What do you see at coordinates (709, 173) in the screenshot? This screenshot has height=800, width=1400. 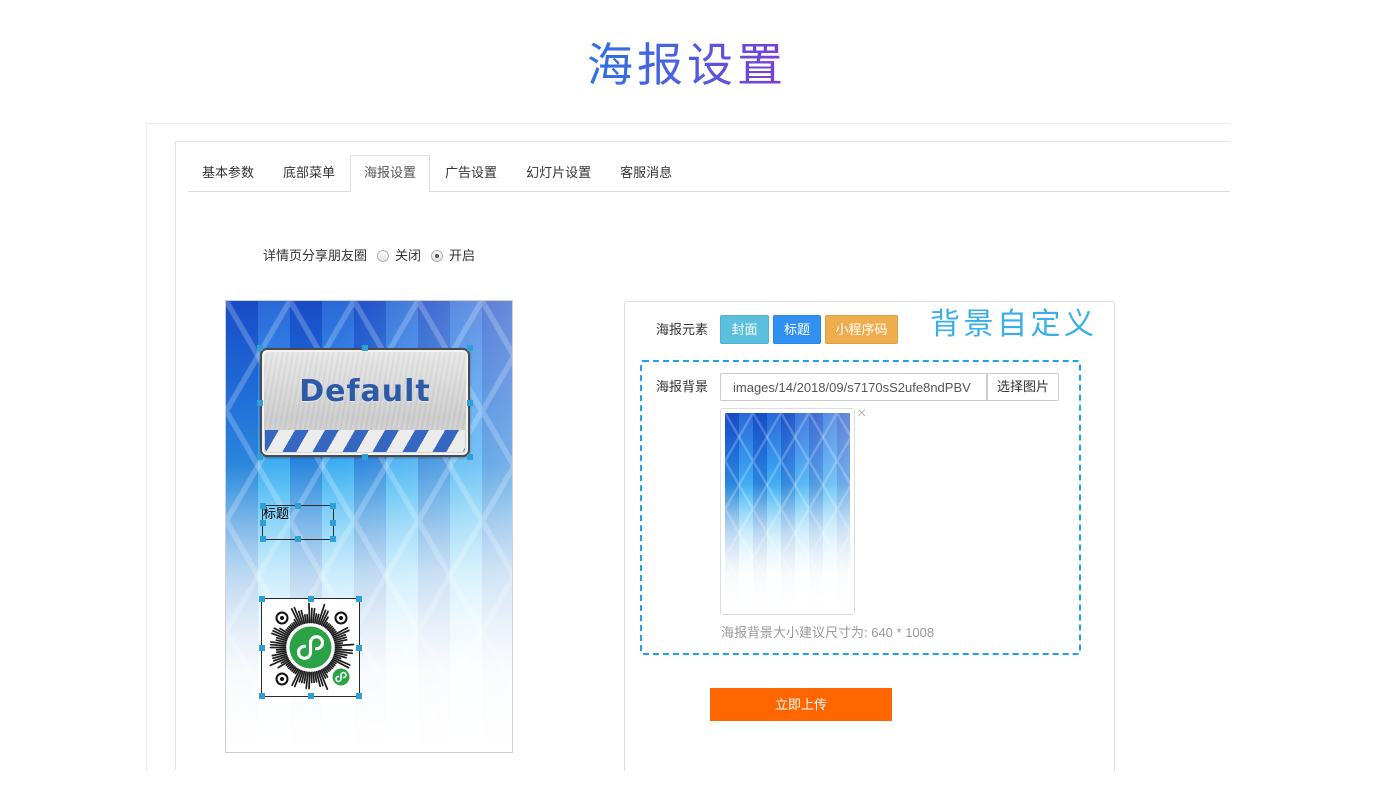 I see `tab-bar: 基本参数 底部菜单 海报设置 广告设置 幻灯片设置 客服消息` at bounding box center [709, 173].